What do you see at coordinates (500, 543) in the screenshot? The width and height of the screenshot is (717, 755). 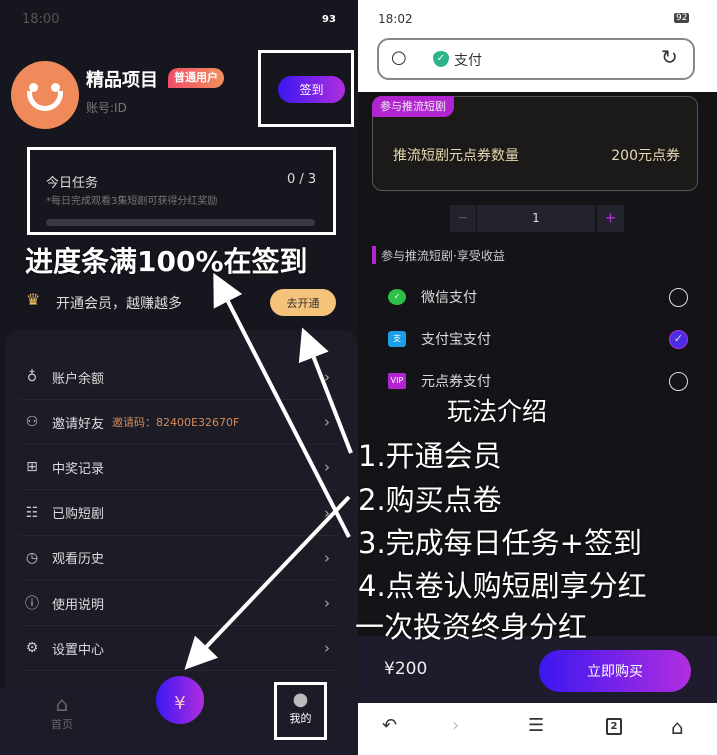 I see `guide-step: 3.完成每日任务+签到` at bounding box center [500, 543].